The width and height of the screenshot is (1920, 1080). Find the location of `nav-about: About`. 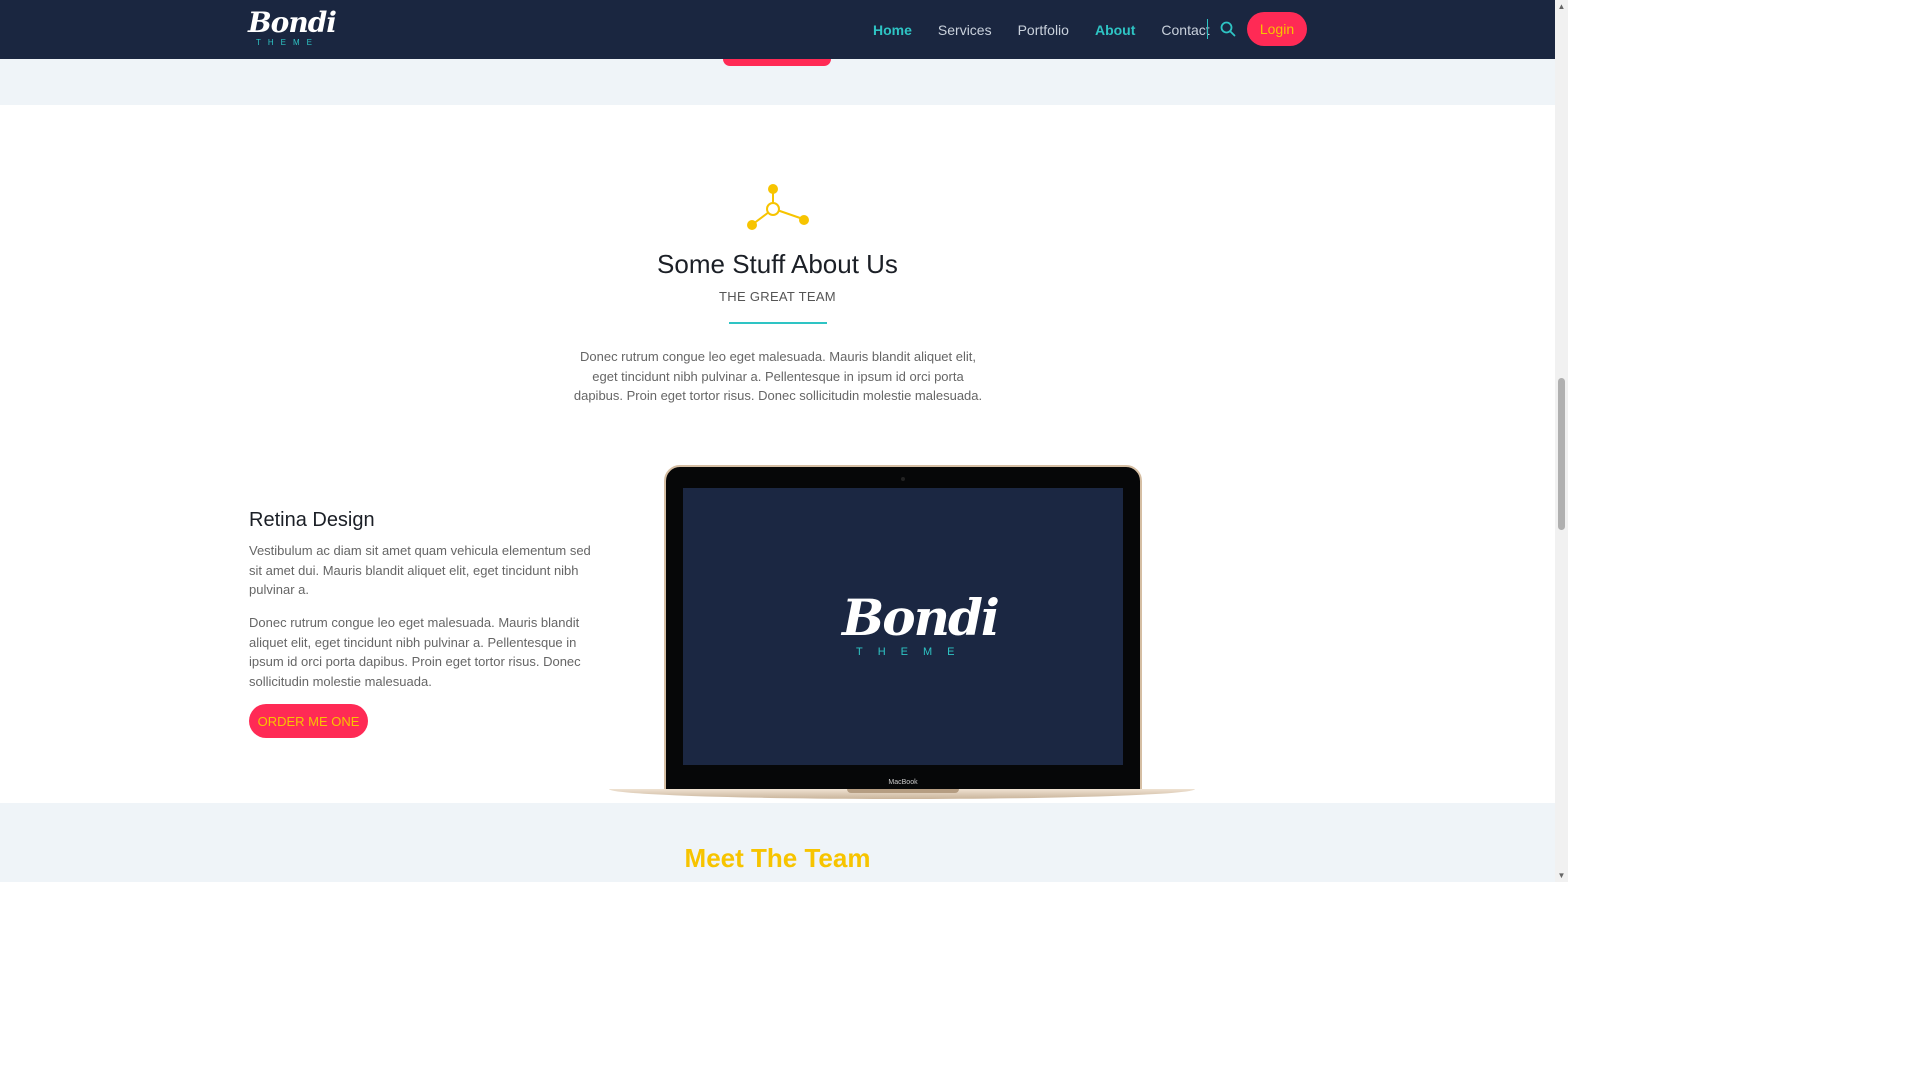

nav-about: About is located at coordinates (1115, 30).